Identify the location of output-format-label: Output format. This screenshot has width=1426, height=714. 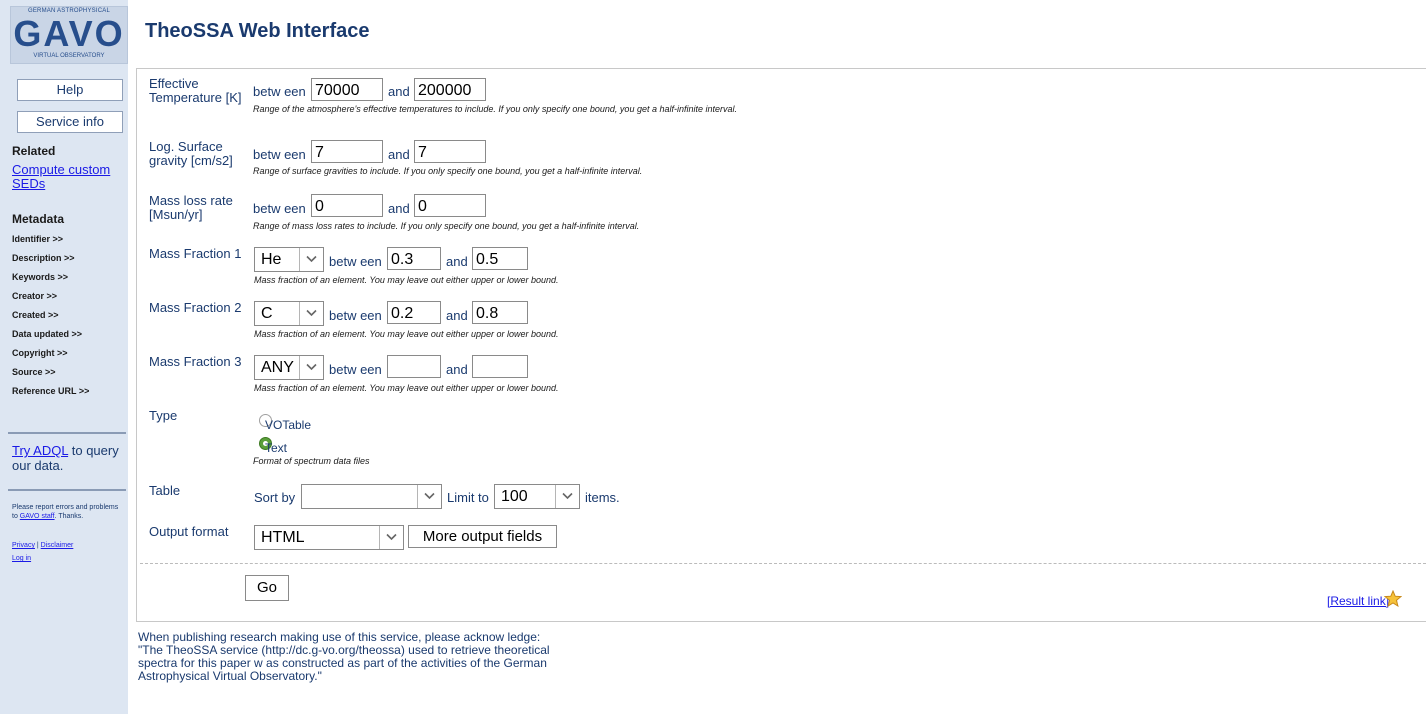
(189, 531).